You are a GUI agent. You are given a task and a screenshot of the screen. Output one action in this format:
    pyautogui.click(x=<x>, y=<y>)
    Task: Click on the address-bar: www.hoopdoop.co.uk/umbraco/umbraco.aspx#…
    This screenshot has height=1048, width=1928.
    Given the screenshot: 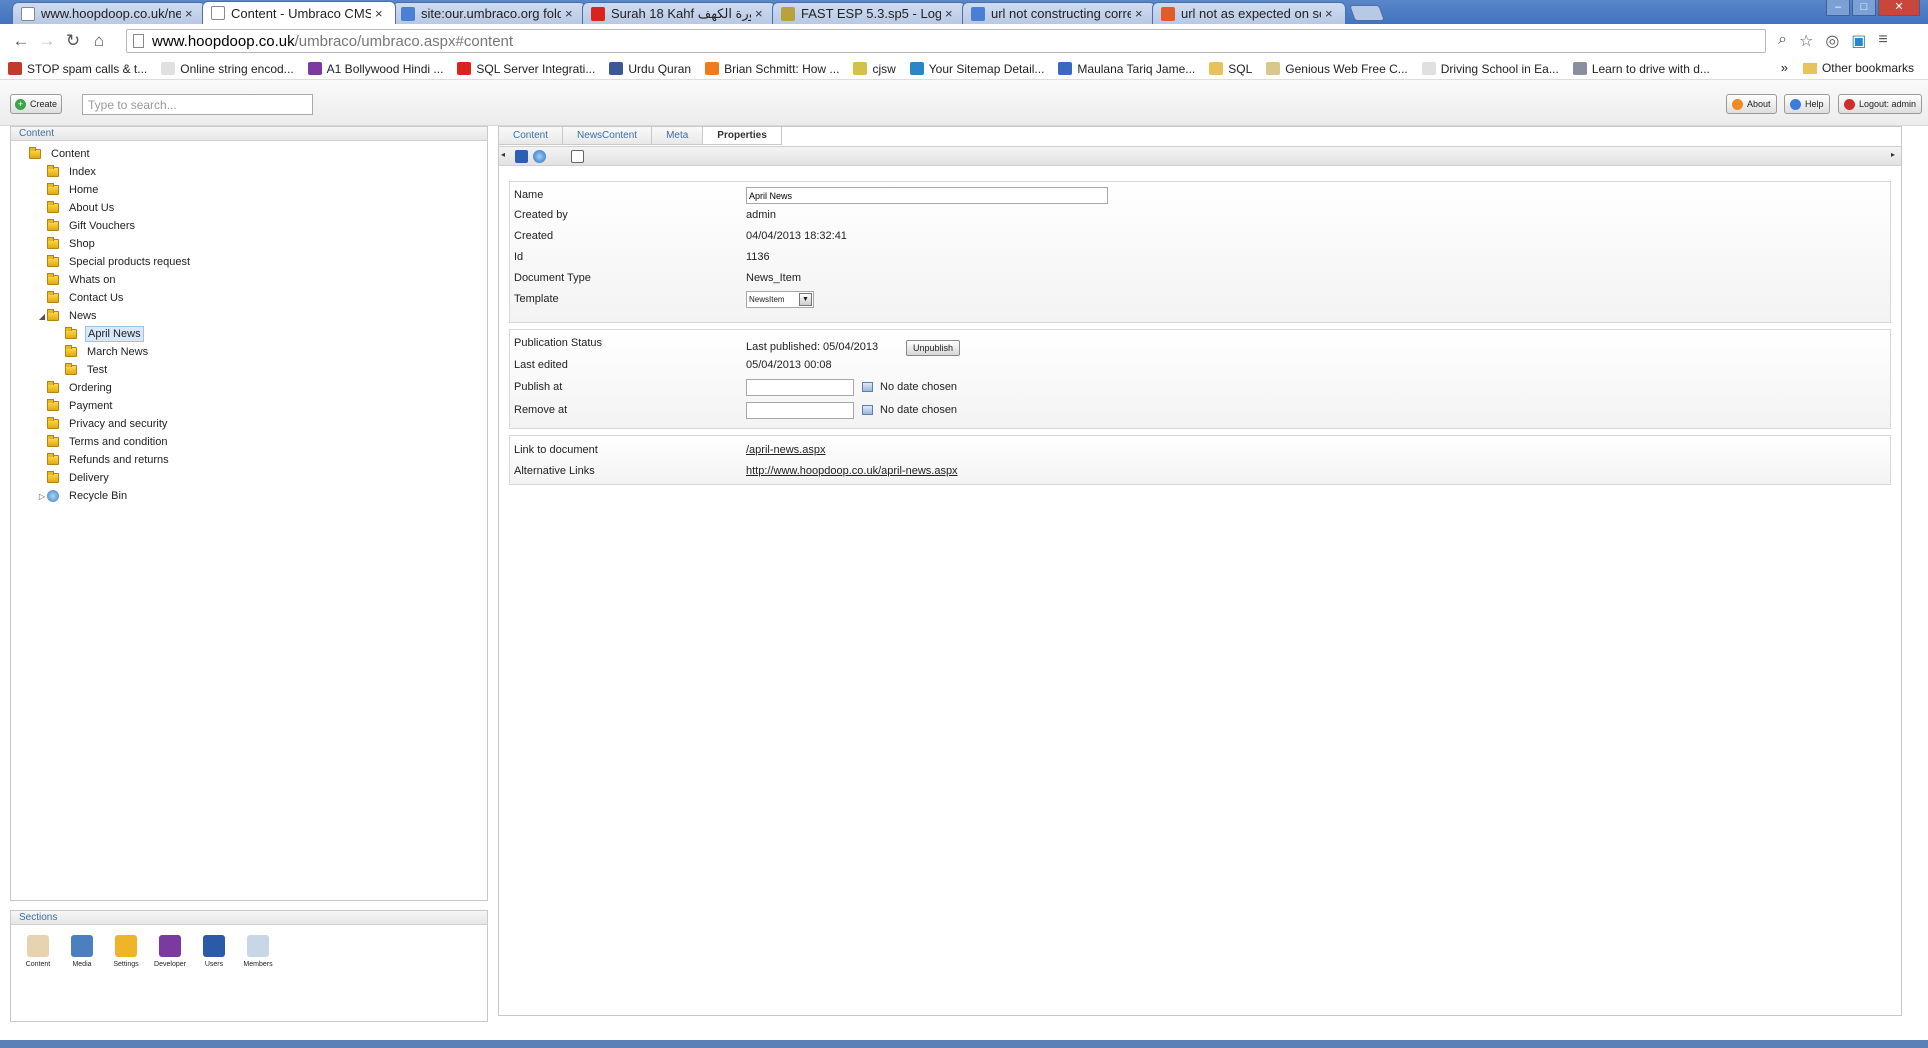 What is the action you would take?
    pyautogui.click(x=946, y=41)
    